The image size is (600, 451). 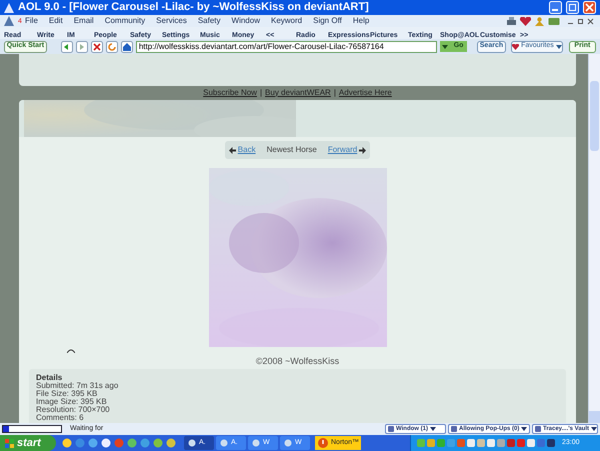 I want to click on detail-text: Resolution: 700×700, so click(x=73, y=410).